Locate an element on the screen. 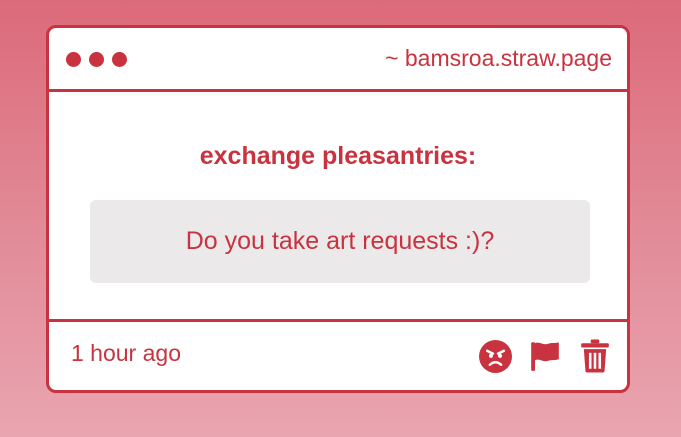  action-bar is located at coordinates (545, 356).